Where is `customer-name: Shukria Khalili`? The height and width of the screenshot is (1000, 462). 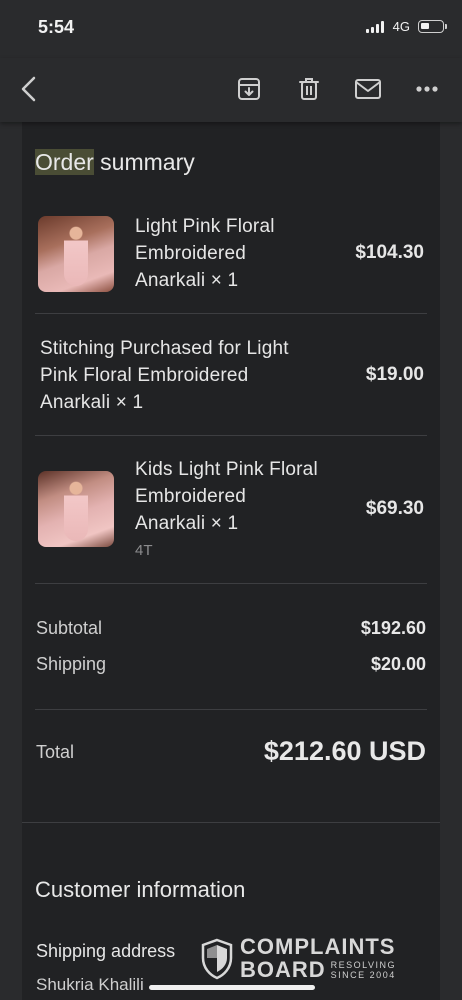 customer-name: Shukria Khalili is located at coordinates (90, 984).